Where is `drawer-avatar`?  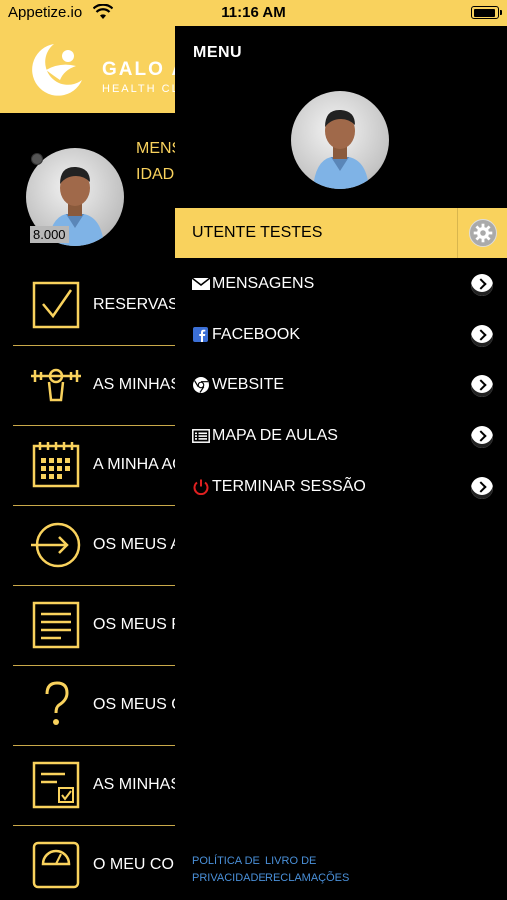 drawer-avatar is located at coordinates (340, 140).